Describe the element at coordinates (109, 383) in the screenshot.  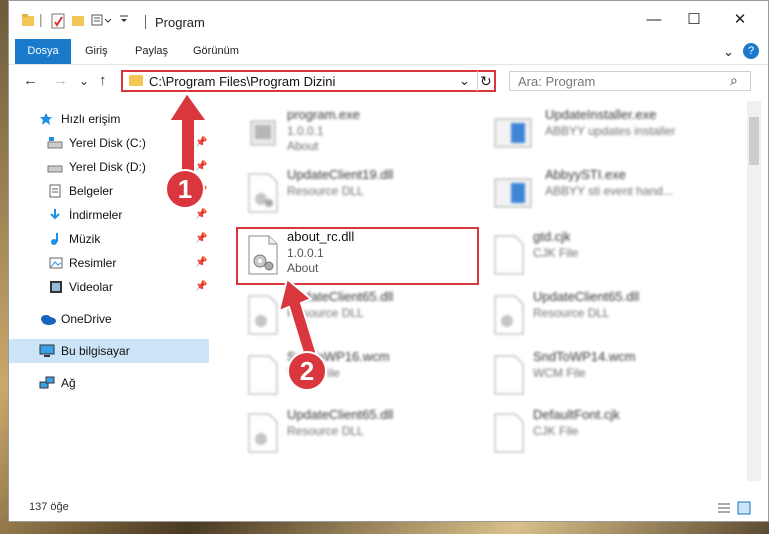
I see `sidebar-item-network: Ağ` at that location.